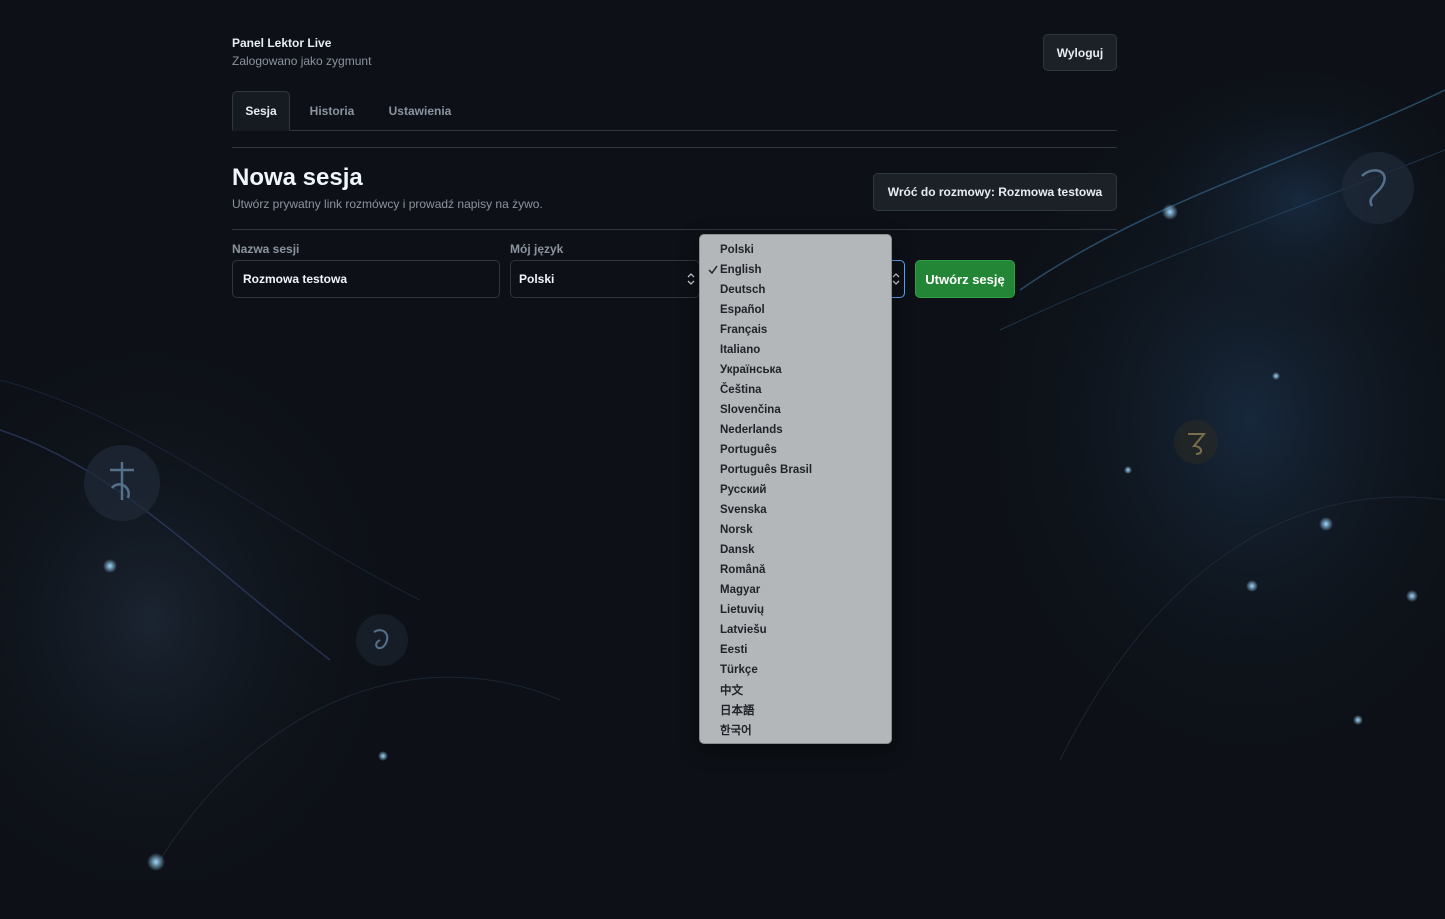  I want to click on my-language-value: Polski, so click(537, 279).